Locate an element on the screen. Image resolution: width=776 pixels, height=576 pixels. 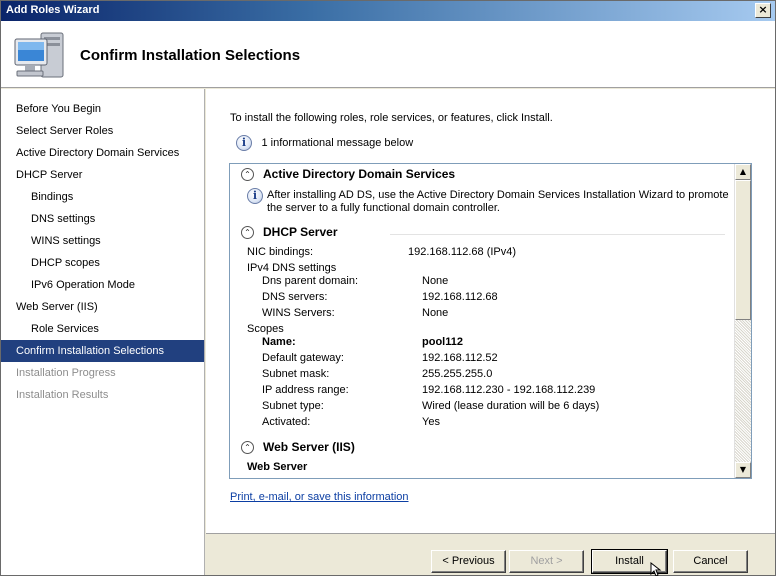
vertical-scrollbar: ▲ ▼ is located at coordinates (742, 321).